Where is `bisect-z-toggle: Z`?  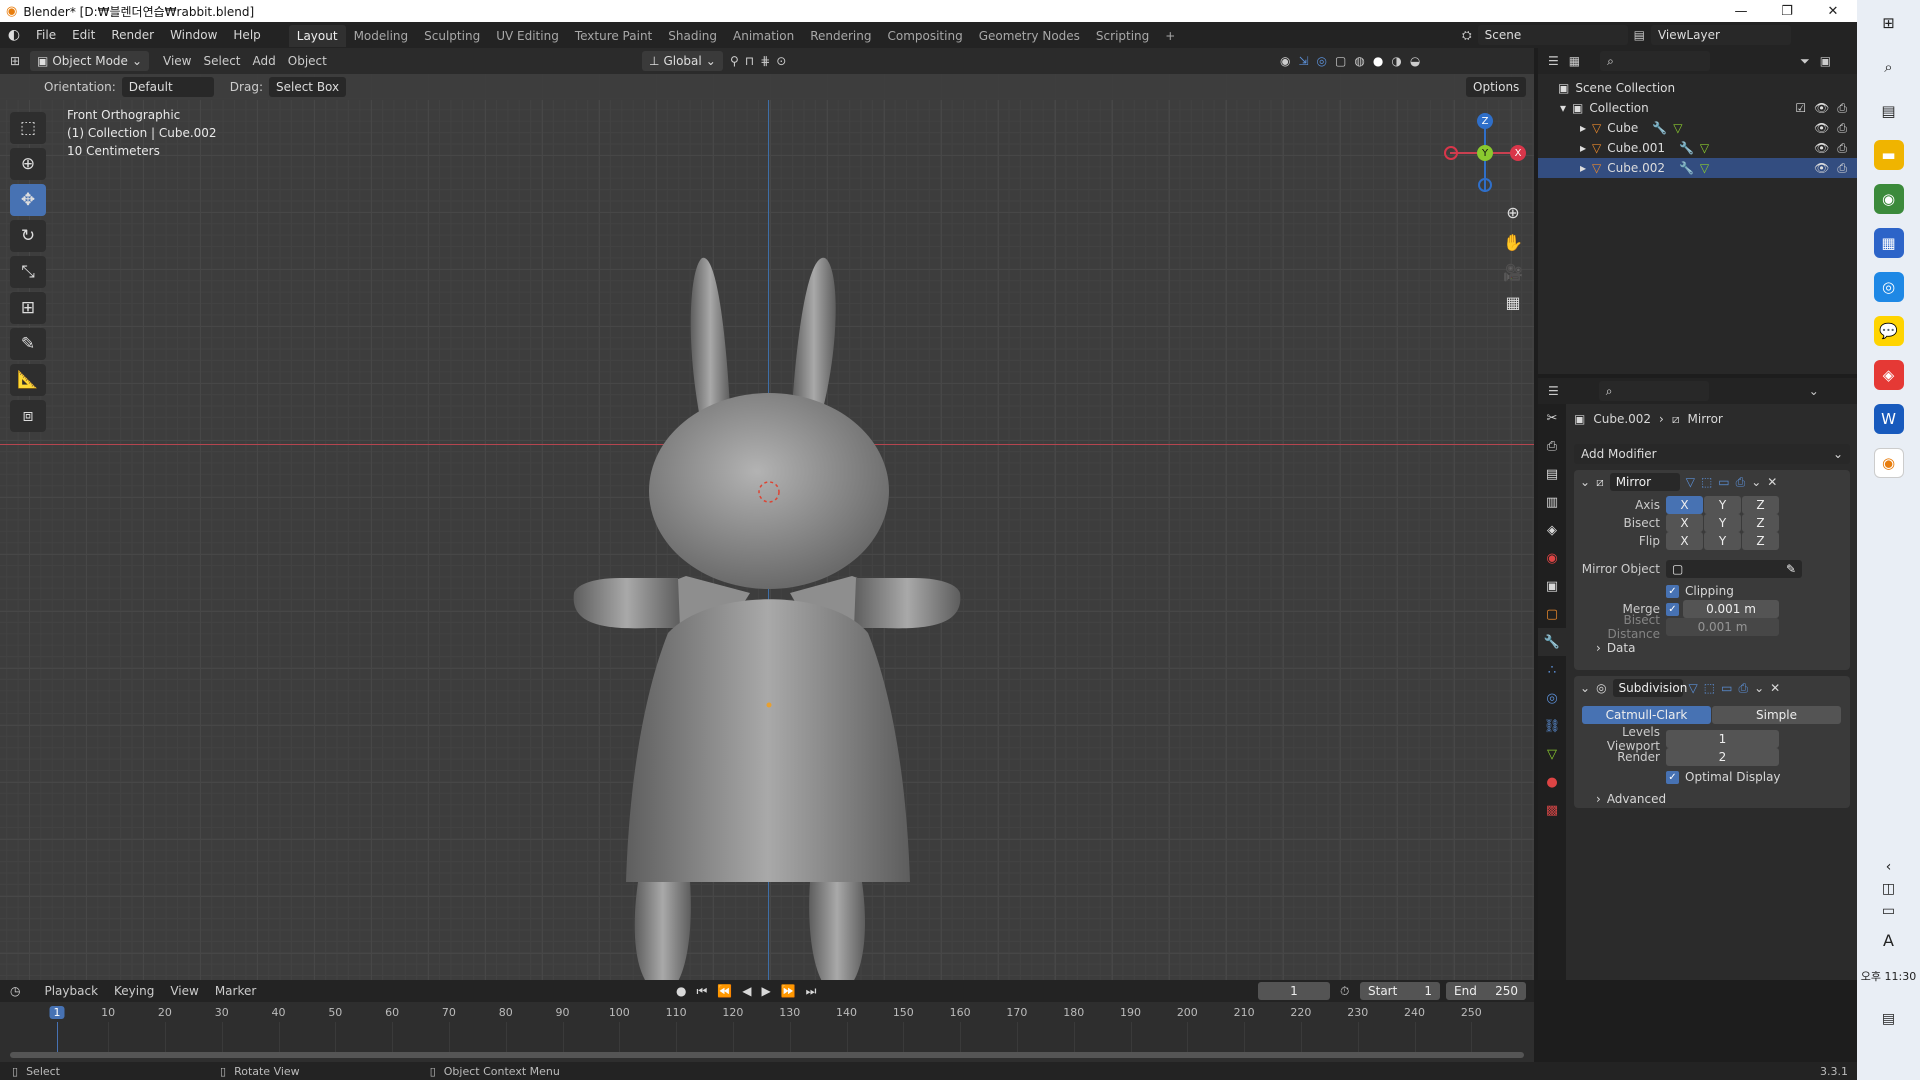
bisect-z-toggle: Z is located at coordinates (1760, 523).